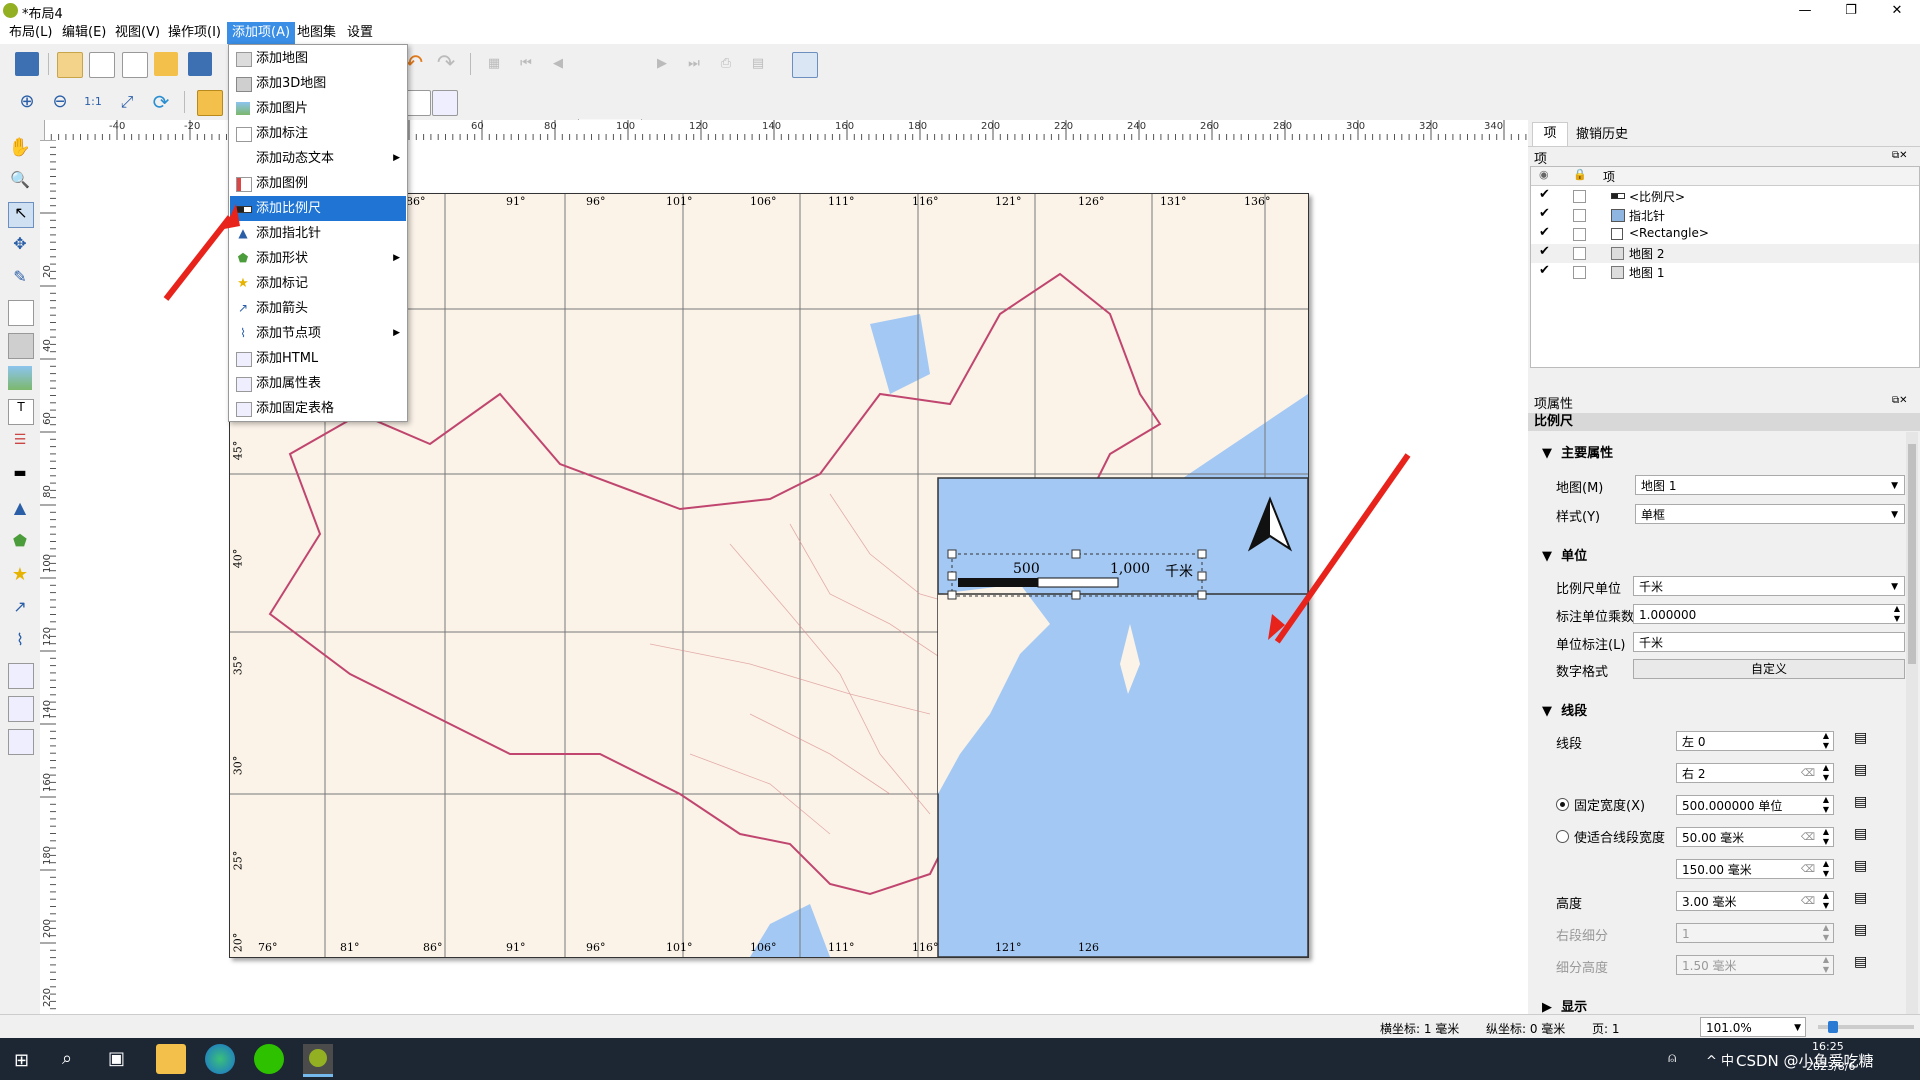 The image size is (1920, 1080). What do you see at coordinates (1769, 614) in the screenshot?
I see `label-multiplier-spinbox: 1.000000 ▲ ▼` at bounding box center [1769, 614].